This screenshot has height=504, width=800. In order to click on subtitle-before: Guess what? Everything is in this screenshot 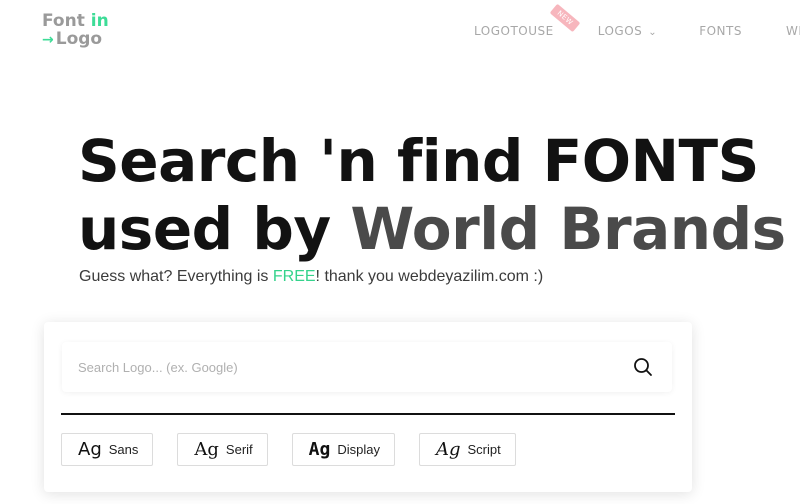, I will do `click(176, 276)`.